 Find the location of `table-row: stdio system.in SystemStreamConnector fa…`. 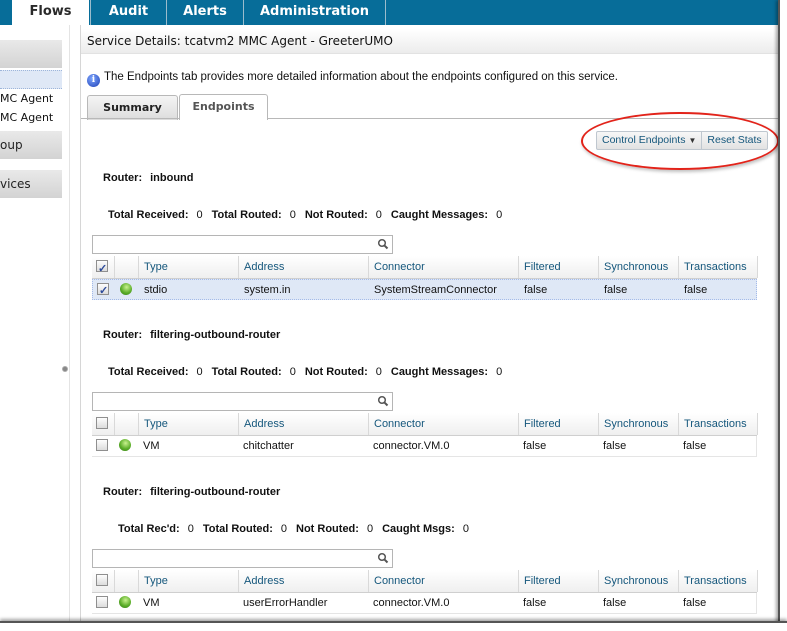

table-row: stdio system.in SystemStreamConnector fa… is located at coordinates (424, 289).